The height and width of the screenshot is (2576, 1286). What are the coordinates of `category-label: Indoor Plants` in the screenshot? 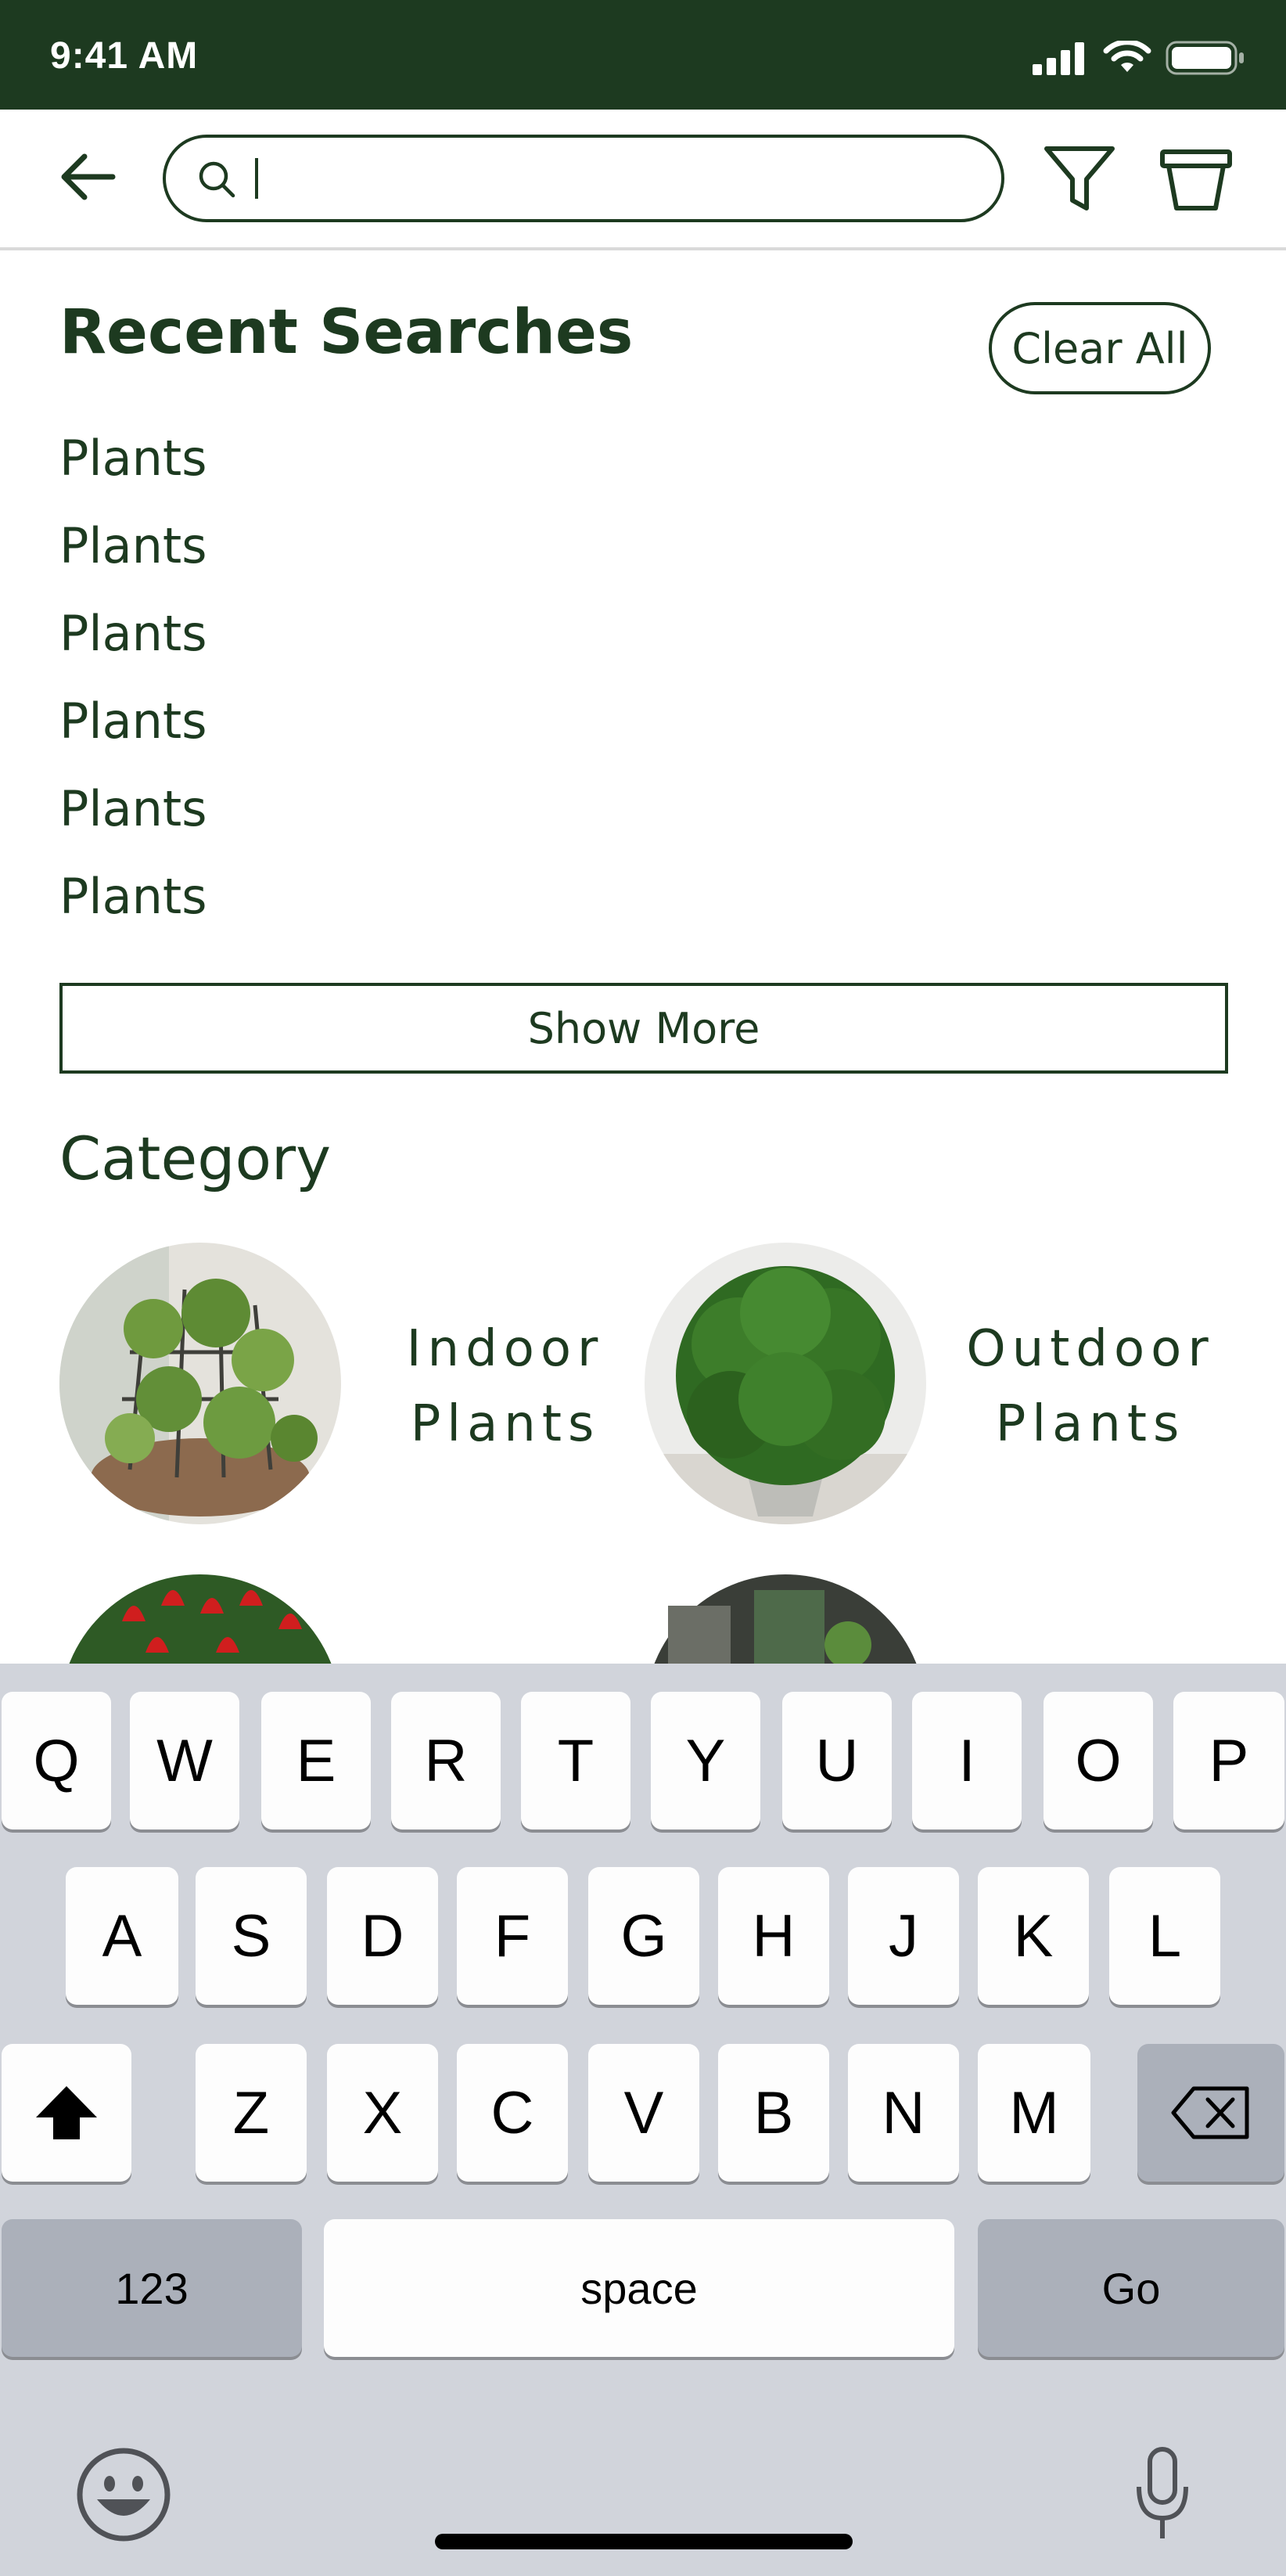 It's located at (506, 1387).